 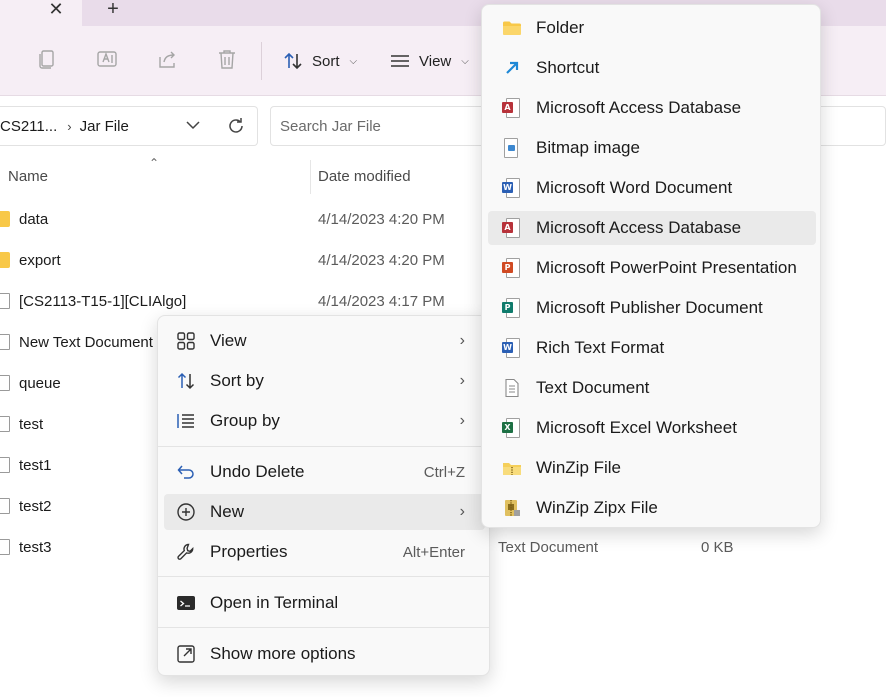 I want to click on new-item-excel-worksheet: X Microsoft Excel Worksheet, so click(x=652, y=428).